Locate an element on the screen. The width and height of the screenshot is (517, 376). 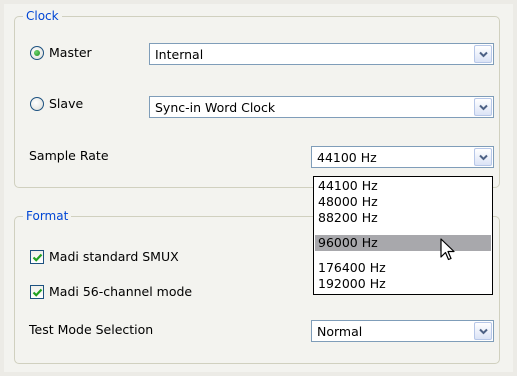
master-label: Master is located at coordinates (70, 53).